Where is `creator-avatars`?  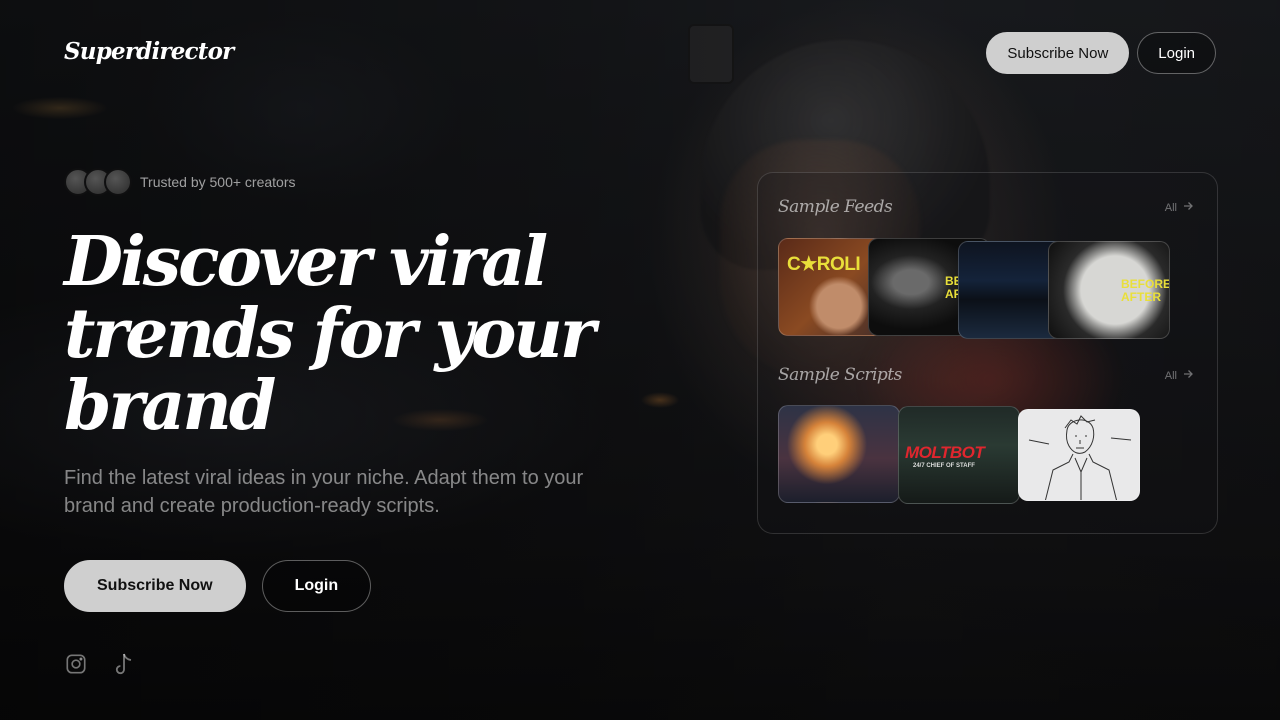 creator-avatars is located at coordinates (98, 182).